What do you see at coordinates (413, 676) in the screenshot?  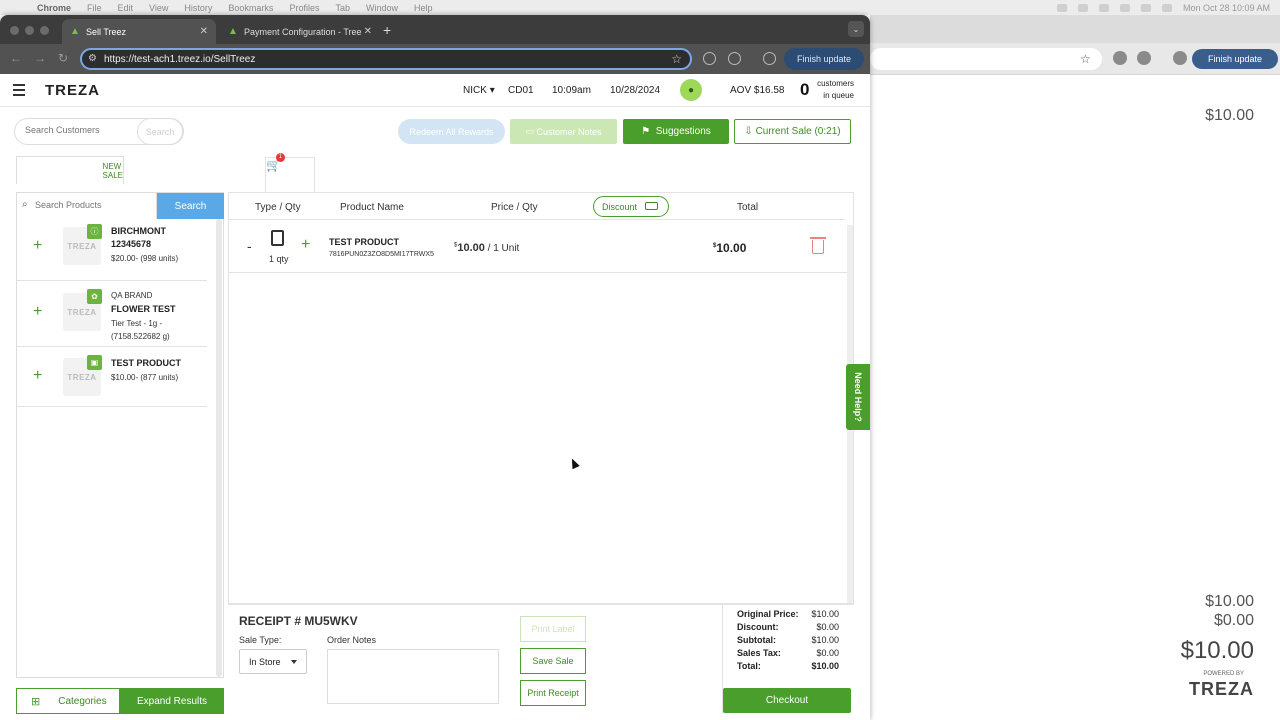 I see `order-notes-input` at bounding box center [413, 676].